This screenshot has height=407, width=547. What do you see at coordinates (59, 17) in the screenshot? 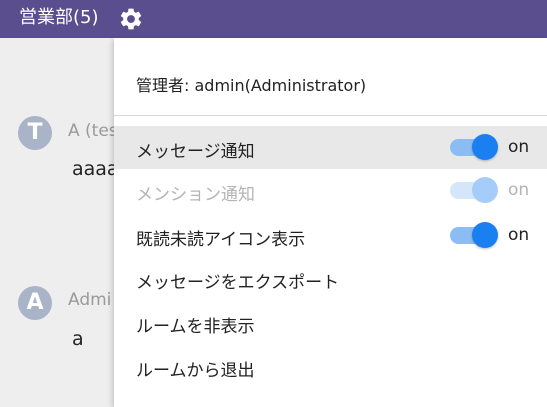
I see `room-title: 営業部(5)` at bounding box center [59, 17].